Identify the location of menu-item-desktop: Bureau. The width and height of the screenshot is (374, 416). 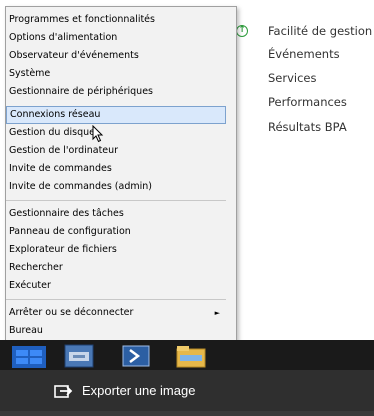
(116, 331).